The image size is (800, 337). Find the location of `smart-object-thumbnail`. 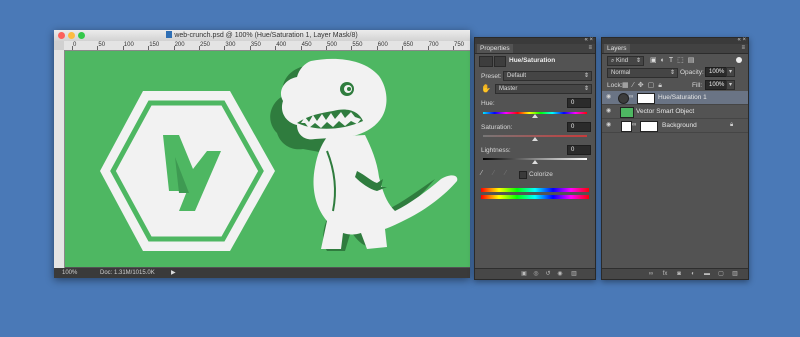

smart-object-thumbnail is located at coordinates (627, 112).